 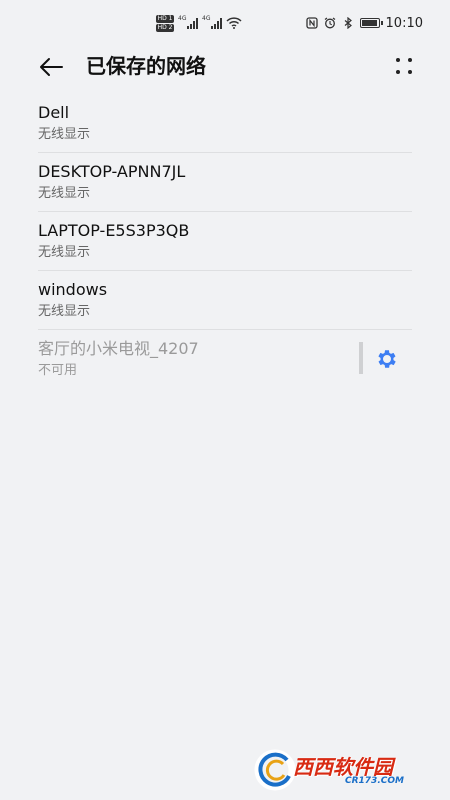 I want to click on arrow-left-icon, so click(x=51, y=67).